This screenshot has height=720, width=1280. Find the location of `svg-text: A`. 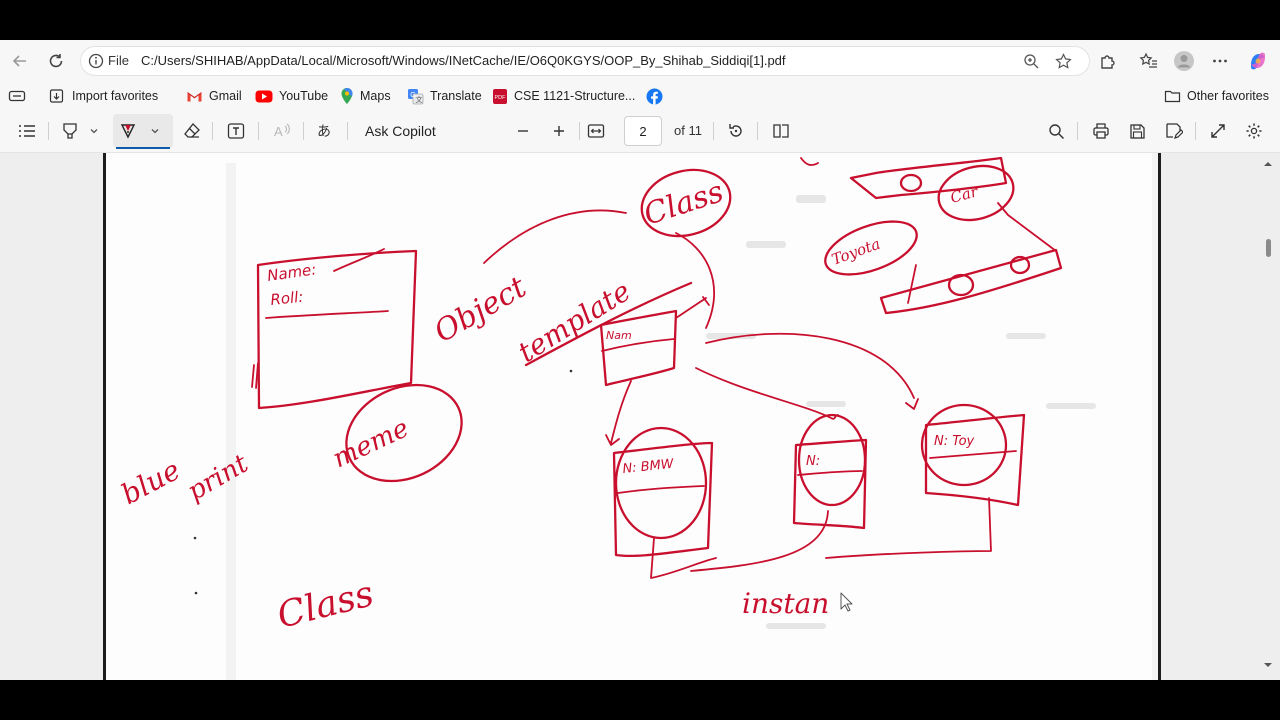

svg-text: A is located at coordinates (278, 131).